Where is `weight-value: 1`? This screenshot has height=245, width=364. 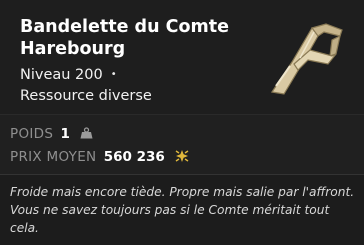
weight-value: 1 is located at coordinates (65, 134).